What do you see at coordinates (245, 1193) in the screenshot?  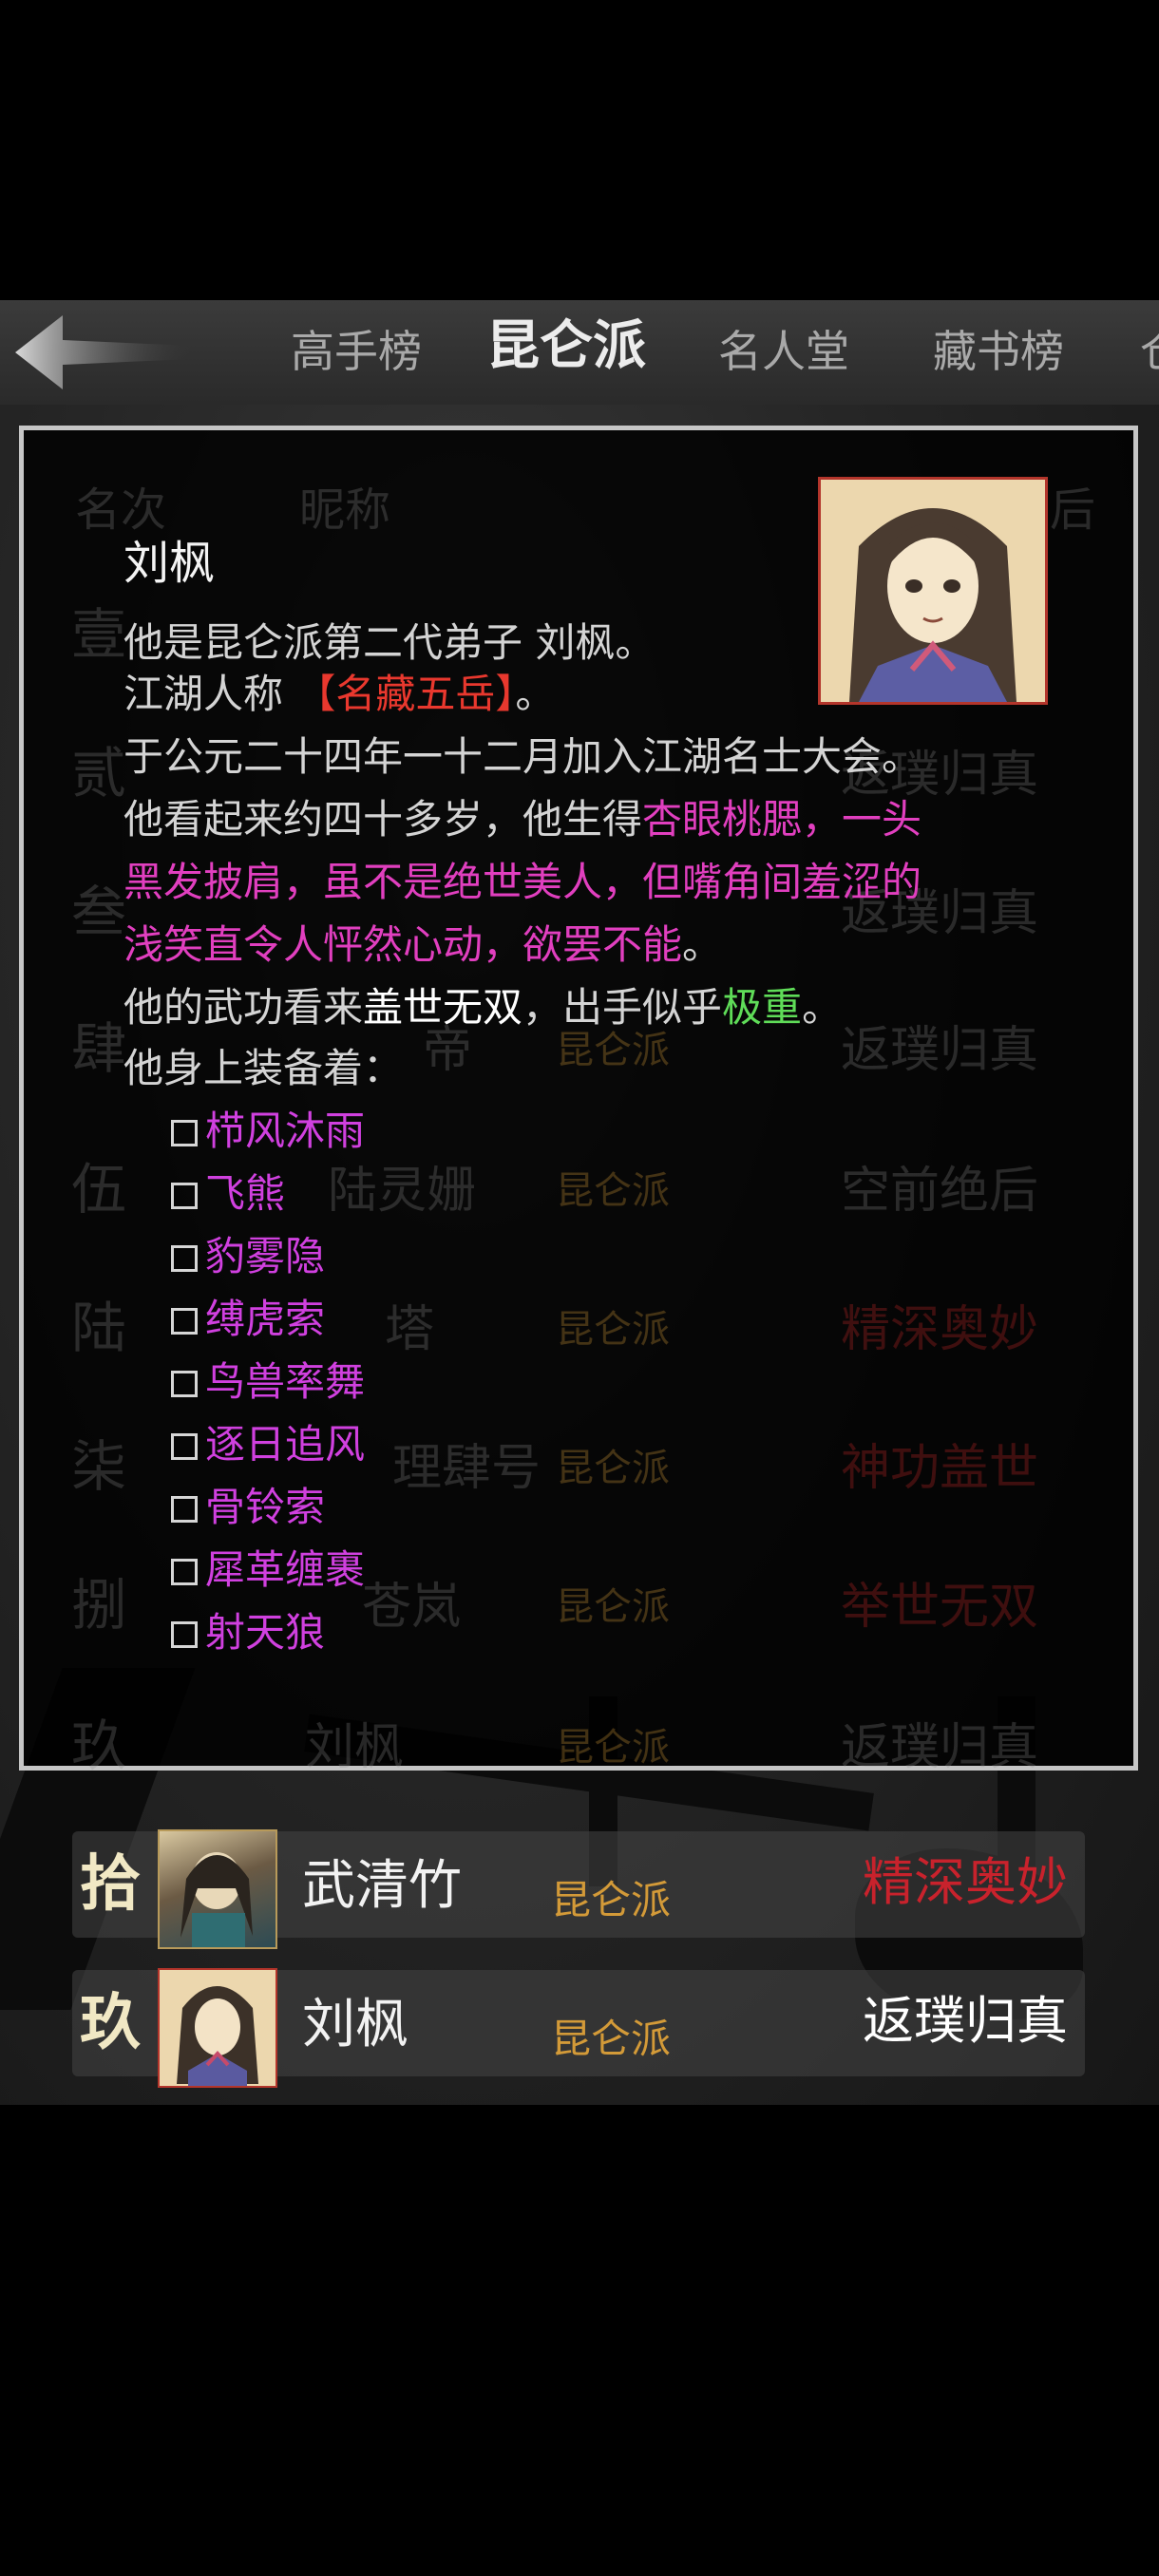 I see `equipment-name: 飞熊` at bounding box center [245, 1193].